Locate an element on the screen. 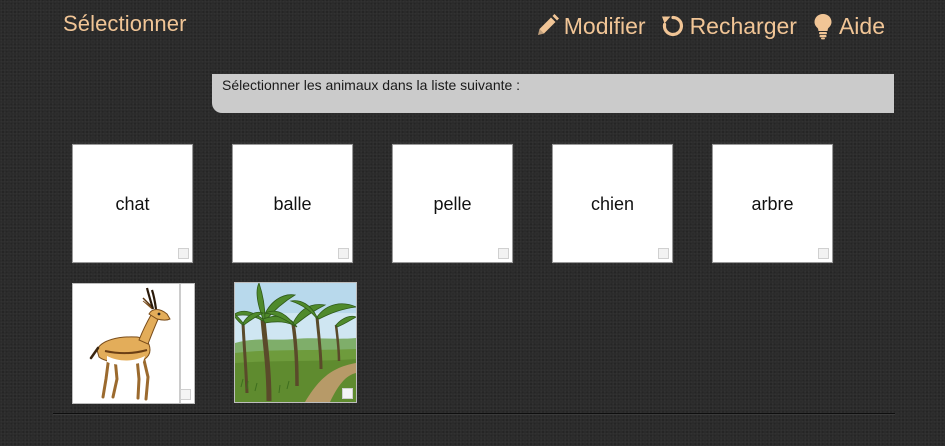  modify-button: Modifier is located at coordinates (590, 26).